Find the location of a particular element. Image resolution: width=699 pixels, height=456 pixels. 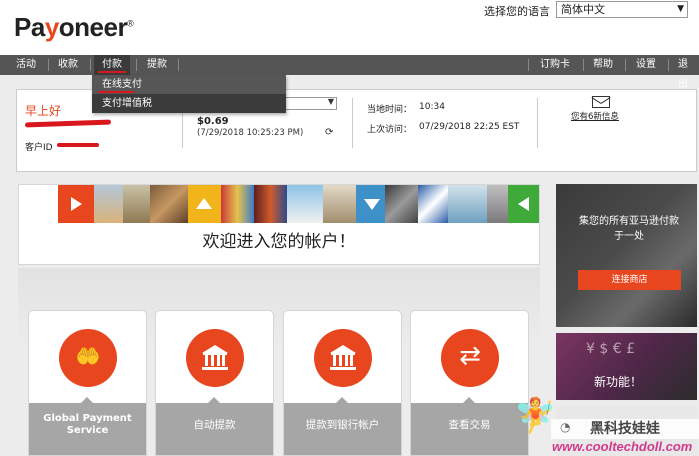

balance-timestamp: (7/29/2018 10:25:23 PM) is located at coordinates (250, 133).